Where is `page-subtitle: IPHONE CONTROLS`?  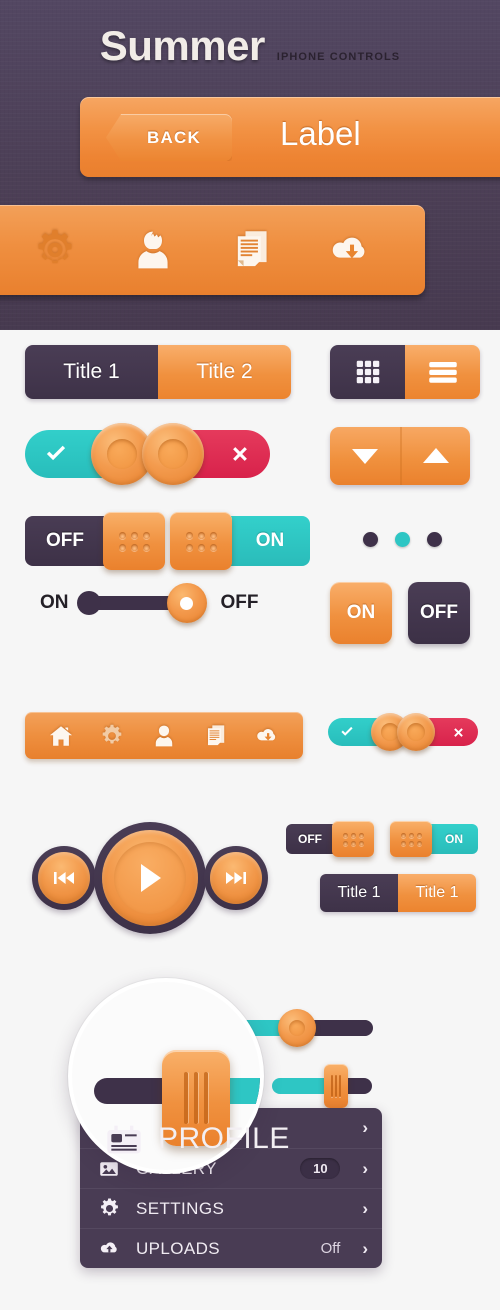
page-subtitle: IPHONE CONTROLS is located at coordinates (338, 57).